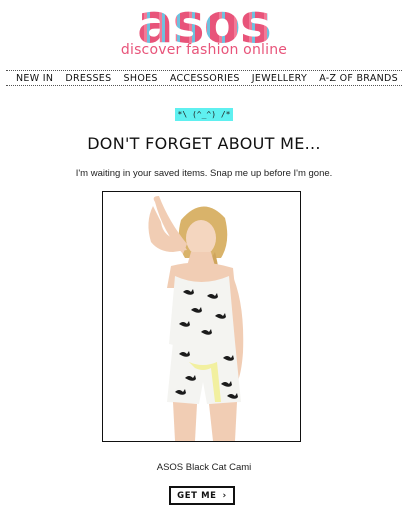 Image resolution: width=408 pixels, height=514 pixels. I want to click on chevron-right-icon: ›, so click(224, 495).